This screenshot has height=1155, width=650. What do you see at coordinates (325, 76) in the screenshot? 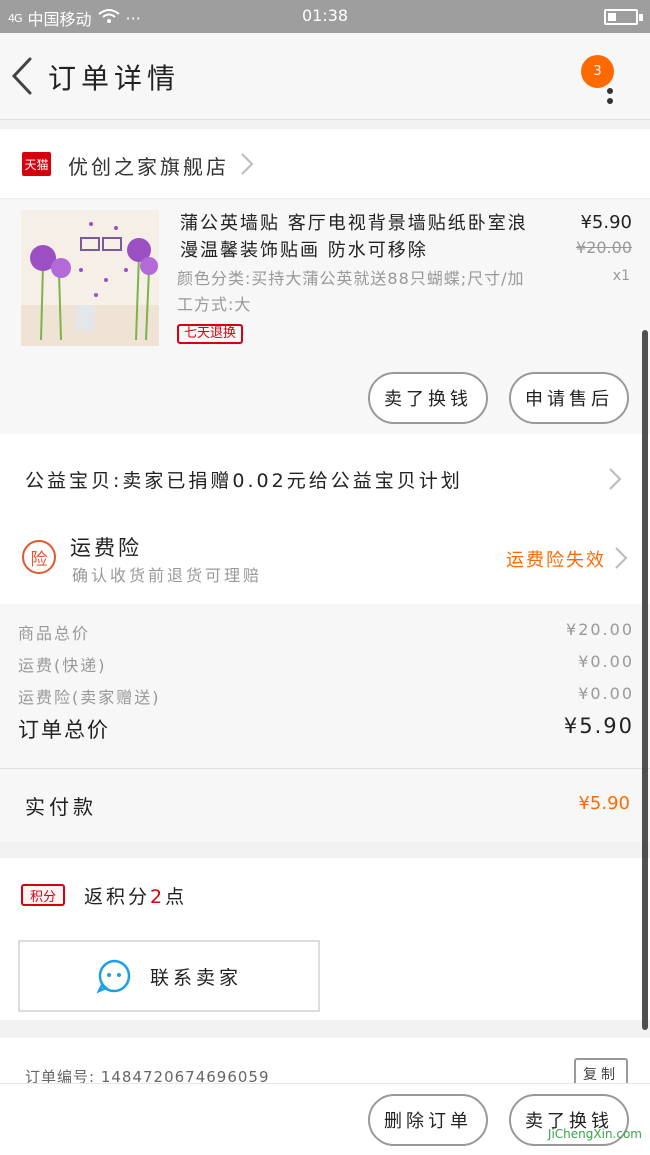
I see `nav-bar: 订单详情 3` at bounding box center [325, 76].